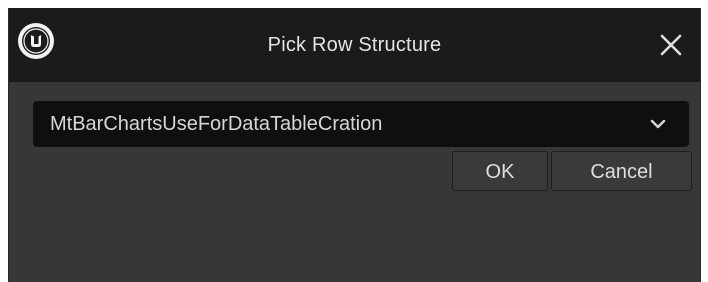  Describe the element at coordinates (500, 171) in the screenshot. I see `ok-button: OK` at that location.